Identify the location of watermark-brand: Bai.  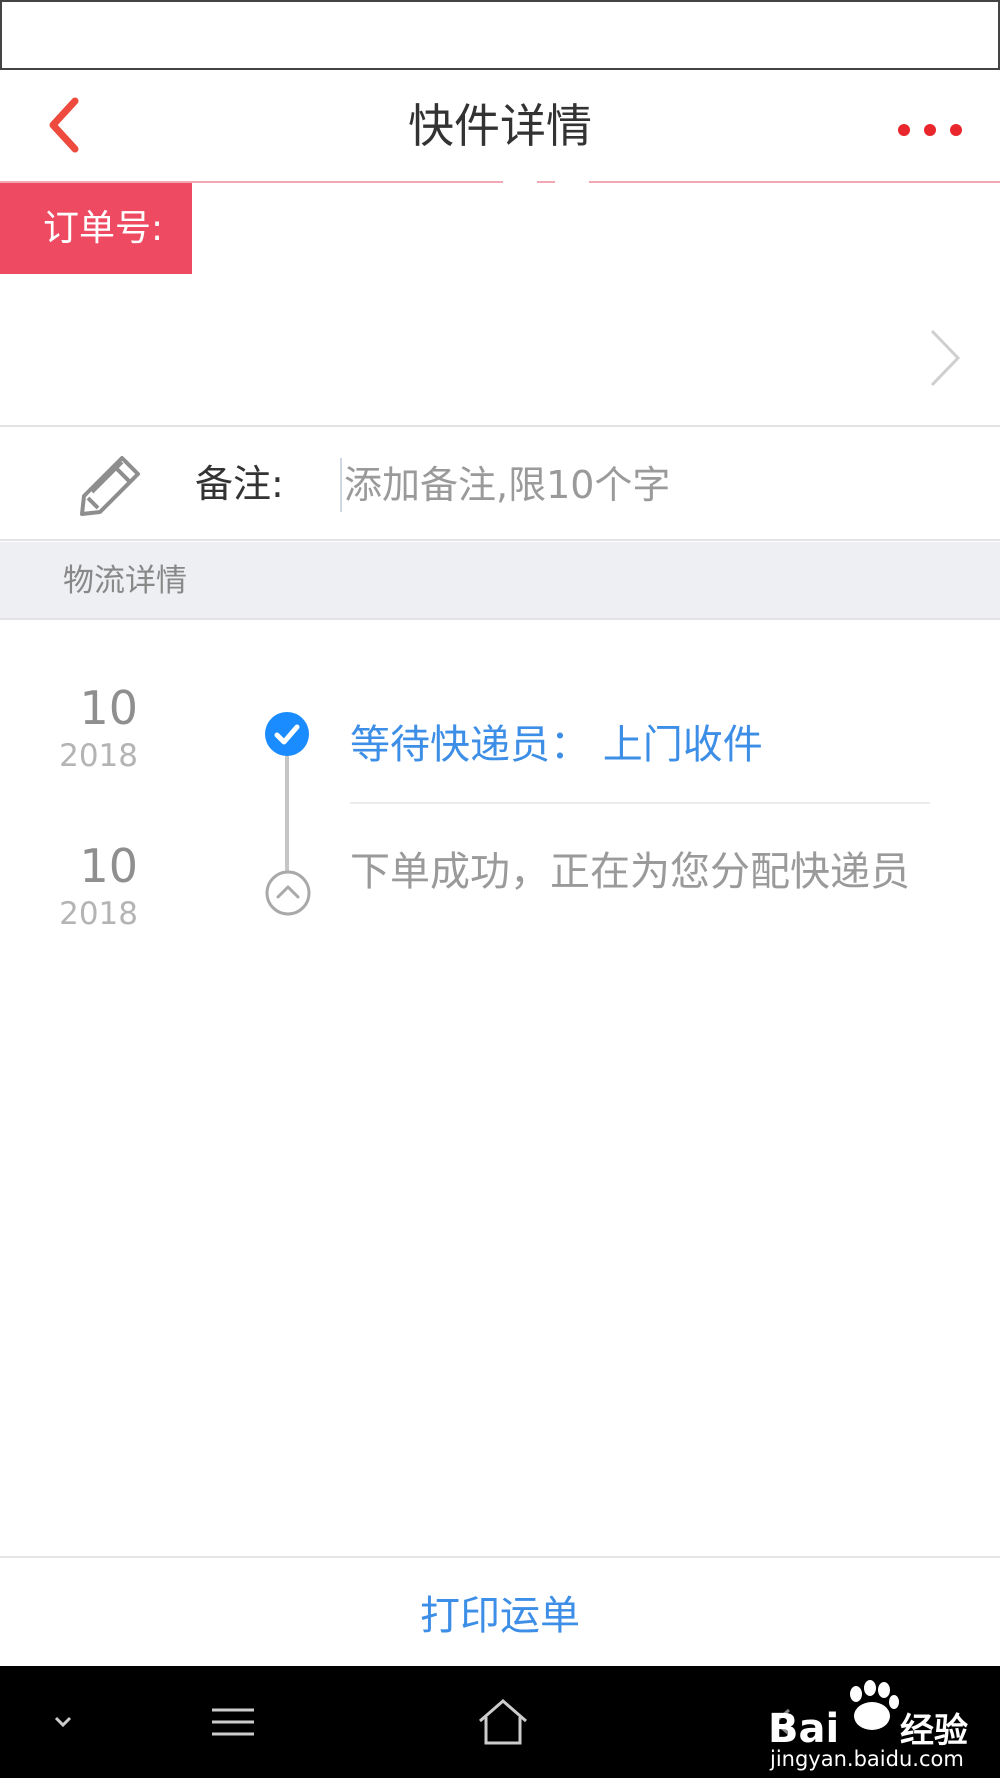
(803, 1729).